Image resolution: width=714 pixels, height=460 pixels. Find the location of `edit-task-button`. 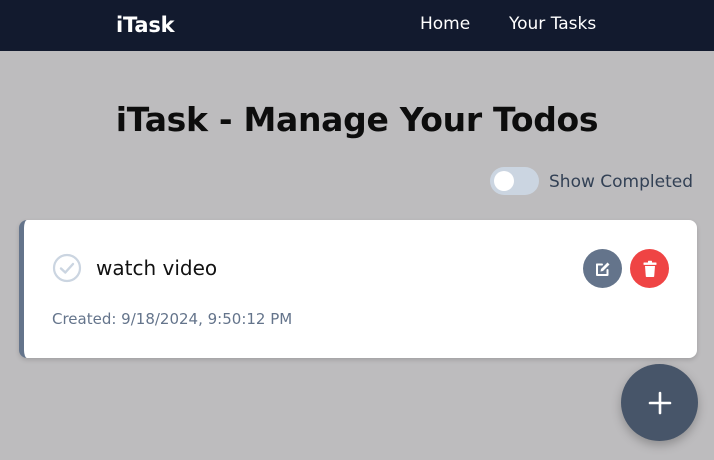

edit-task-button is located at coordinates (602, 268).